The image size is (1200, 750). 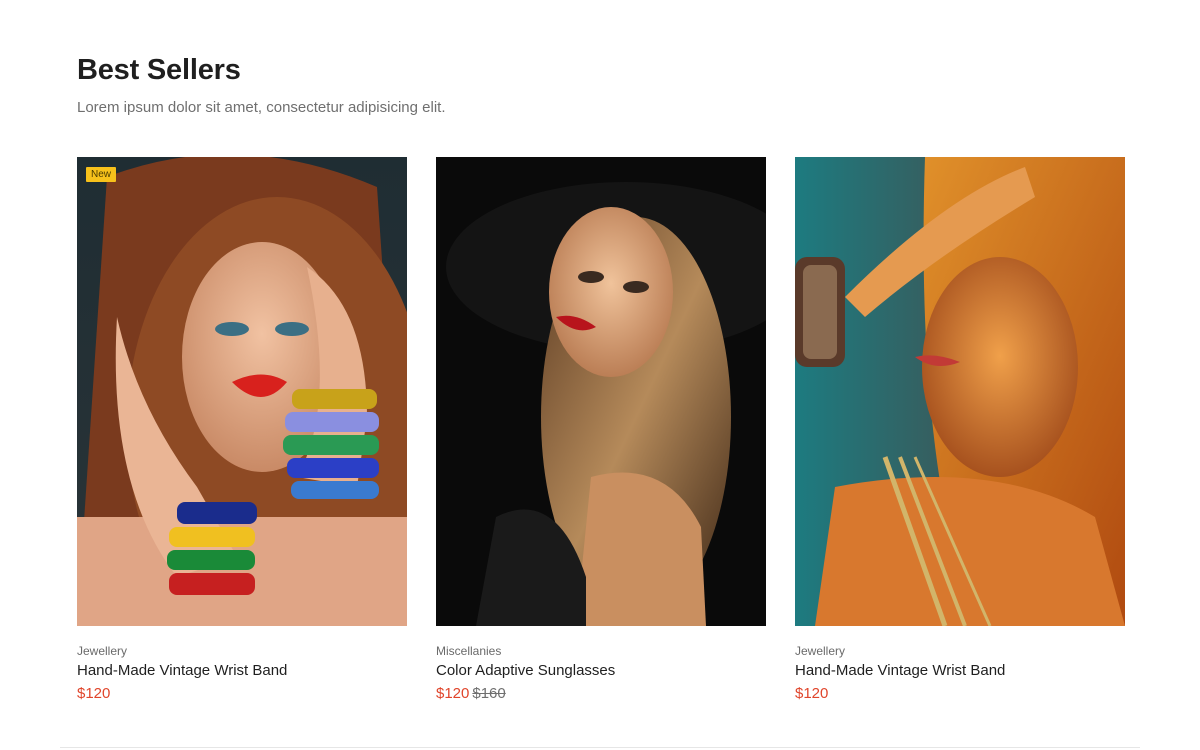 I want to click on price-row: $120 $160, so click(x=601, y=693).